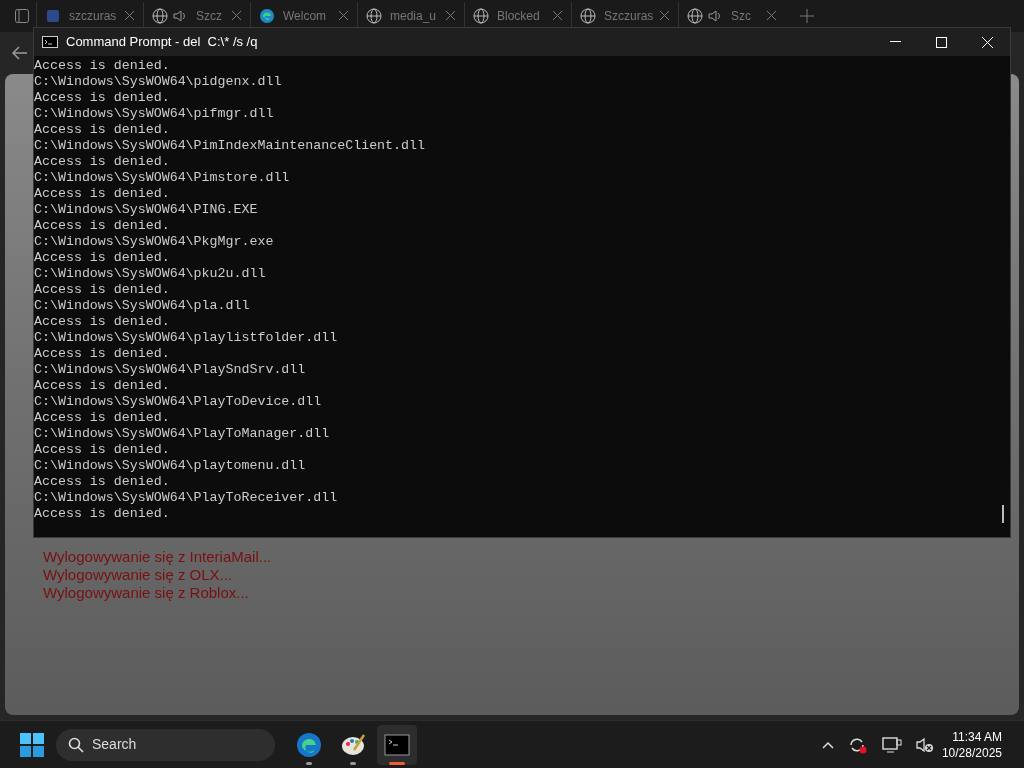 The height and width of the screenshot is (768, 1024). Describe the element at coordinates (229, 146) in the screenshot. I see `console-line: C:\Windows\SysWOW64\PimIndexMaintenanceClient.dll` at that location.